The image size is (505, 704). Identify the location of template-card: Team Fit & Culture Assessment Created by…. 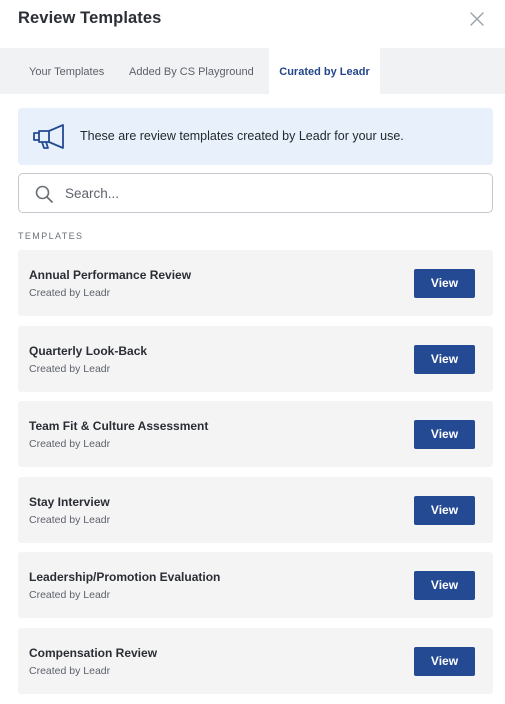
(255, 434).